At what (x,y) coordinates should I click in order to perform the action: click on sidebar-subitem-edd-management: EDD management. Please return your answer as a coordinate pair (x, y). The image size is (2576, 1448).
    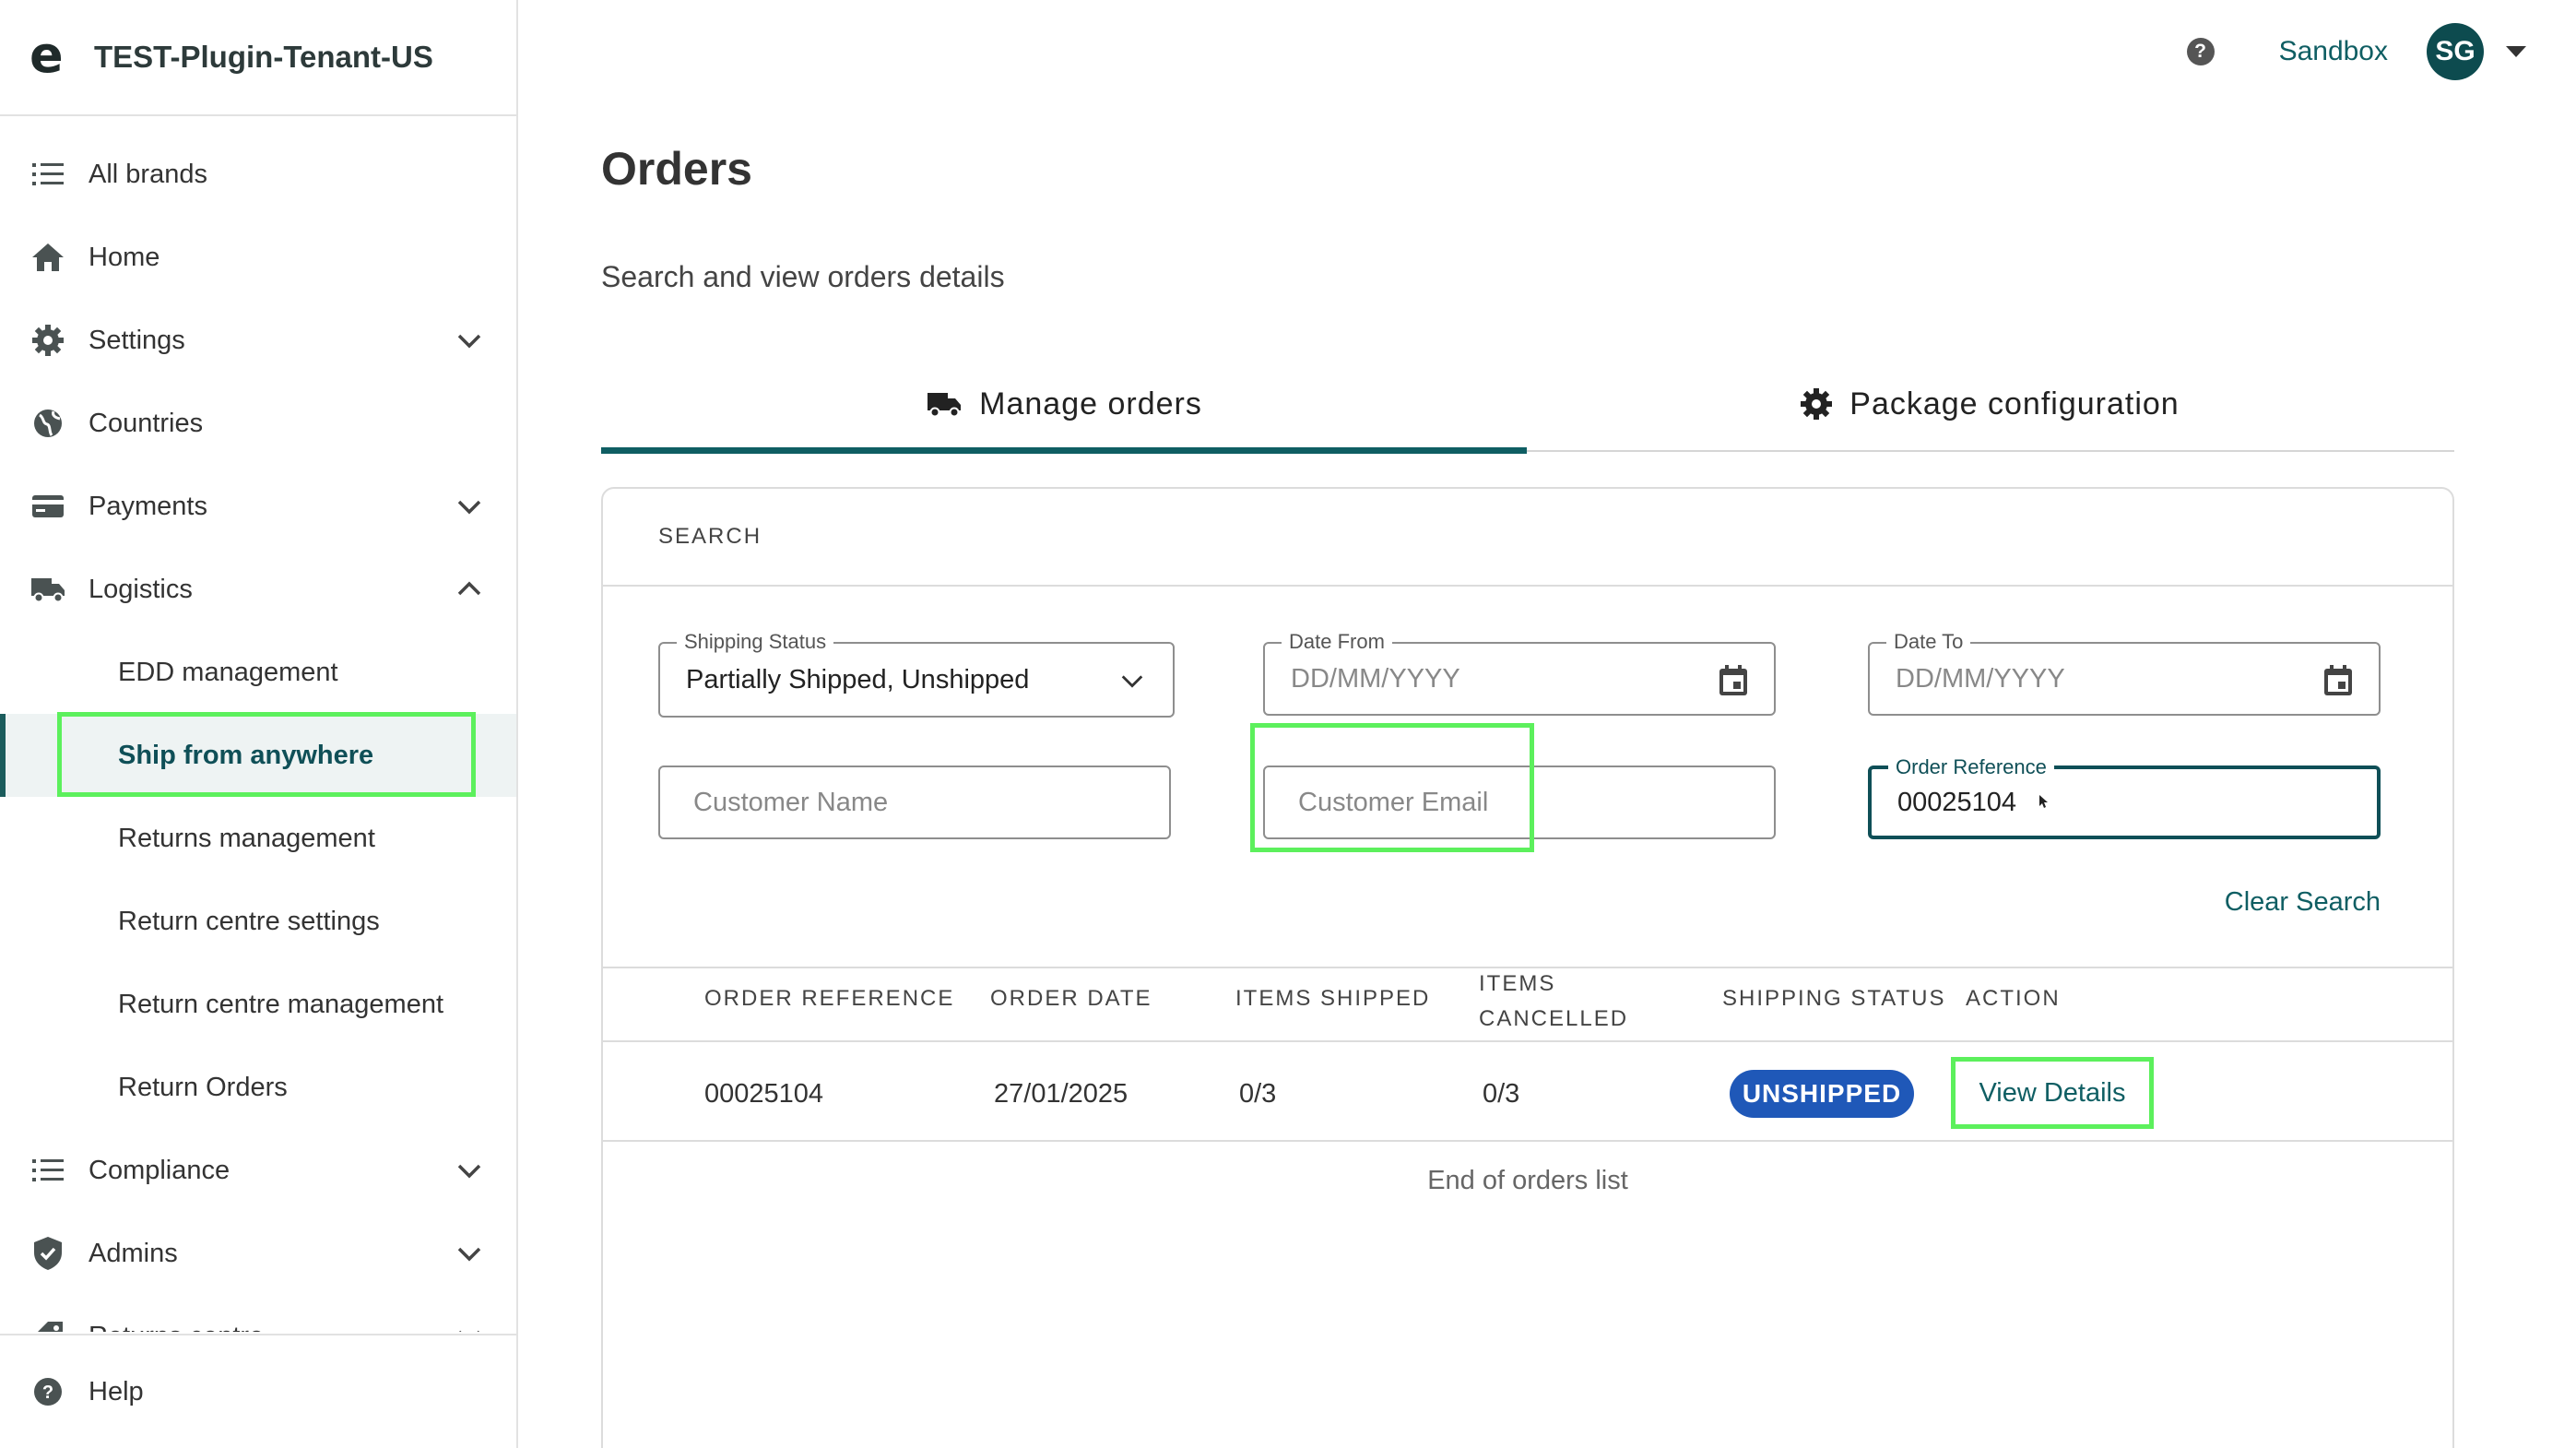
    Looking at the image, I should click on (258, 672).